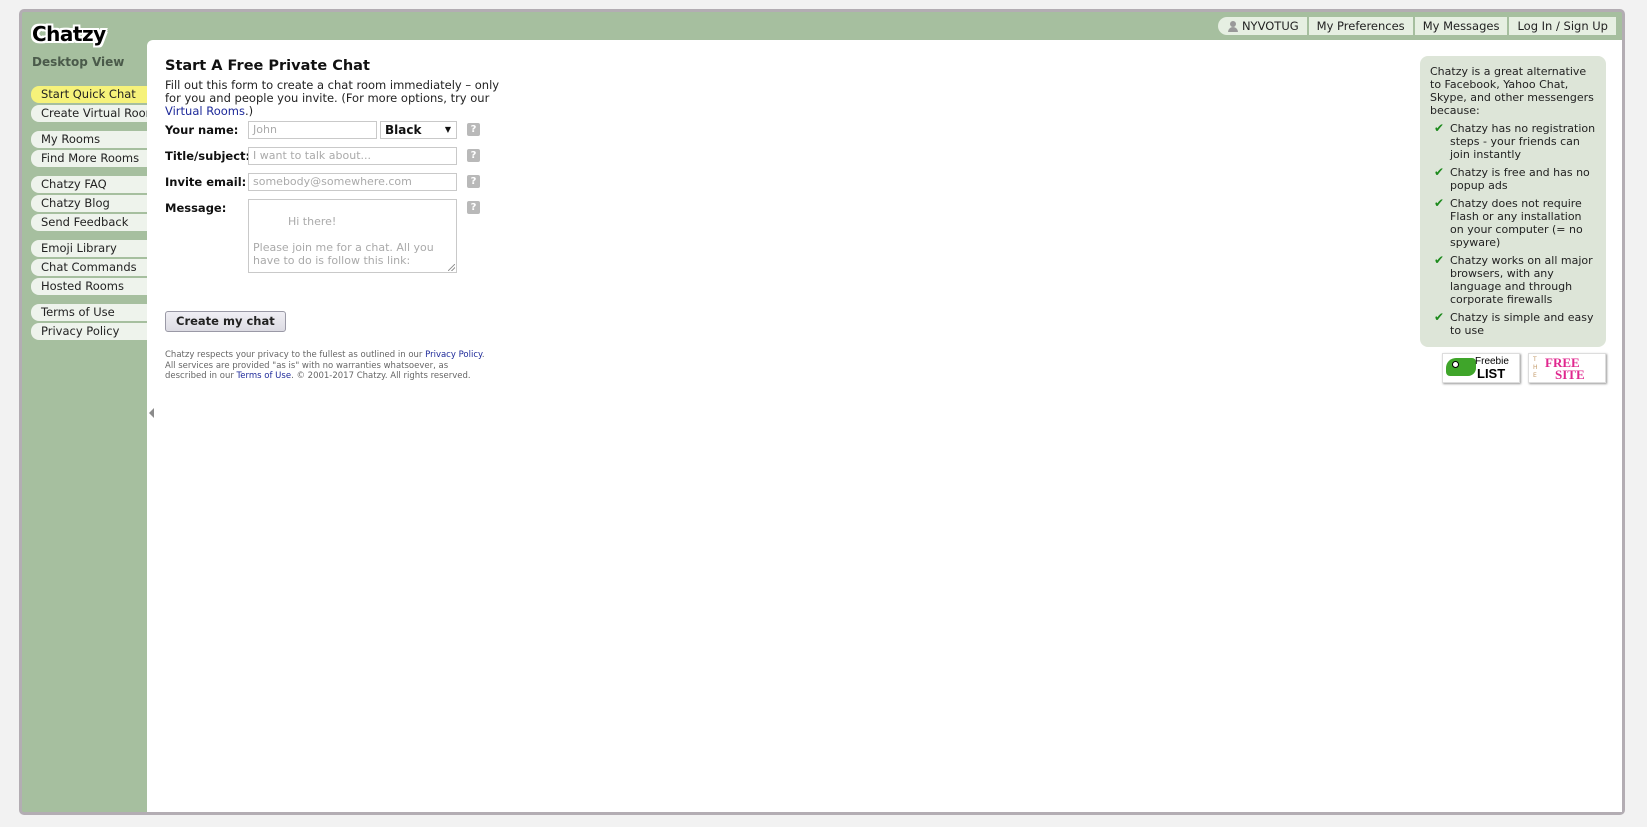 Image resolution: width=1647 pixels, height=827 pixels. I want to click on sidebar-group-chat: Start Quick Chat Create Virtual Room, so click(89, 104).